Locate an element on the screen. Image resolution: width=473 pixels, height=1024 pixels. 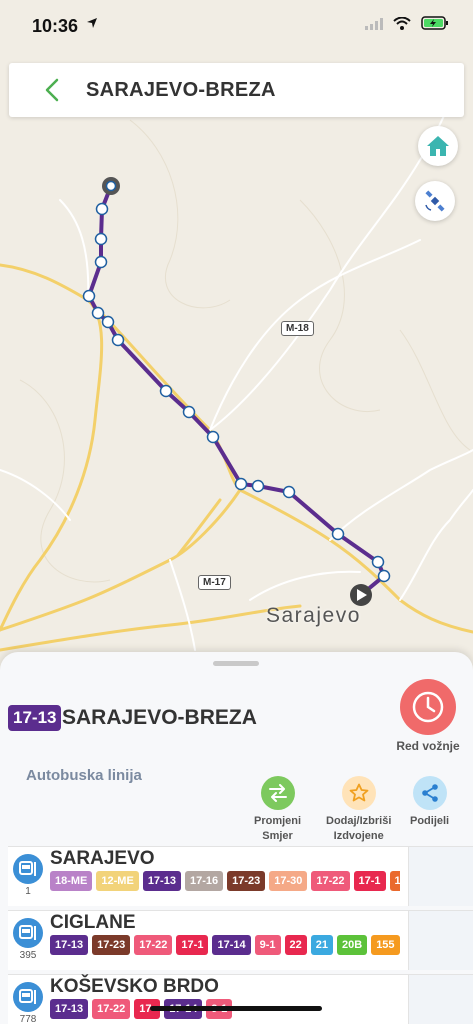
stop-number: 395 is located at coordinates (28, 955).